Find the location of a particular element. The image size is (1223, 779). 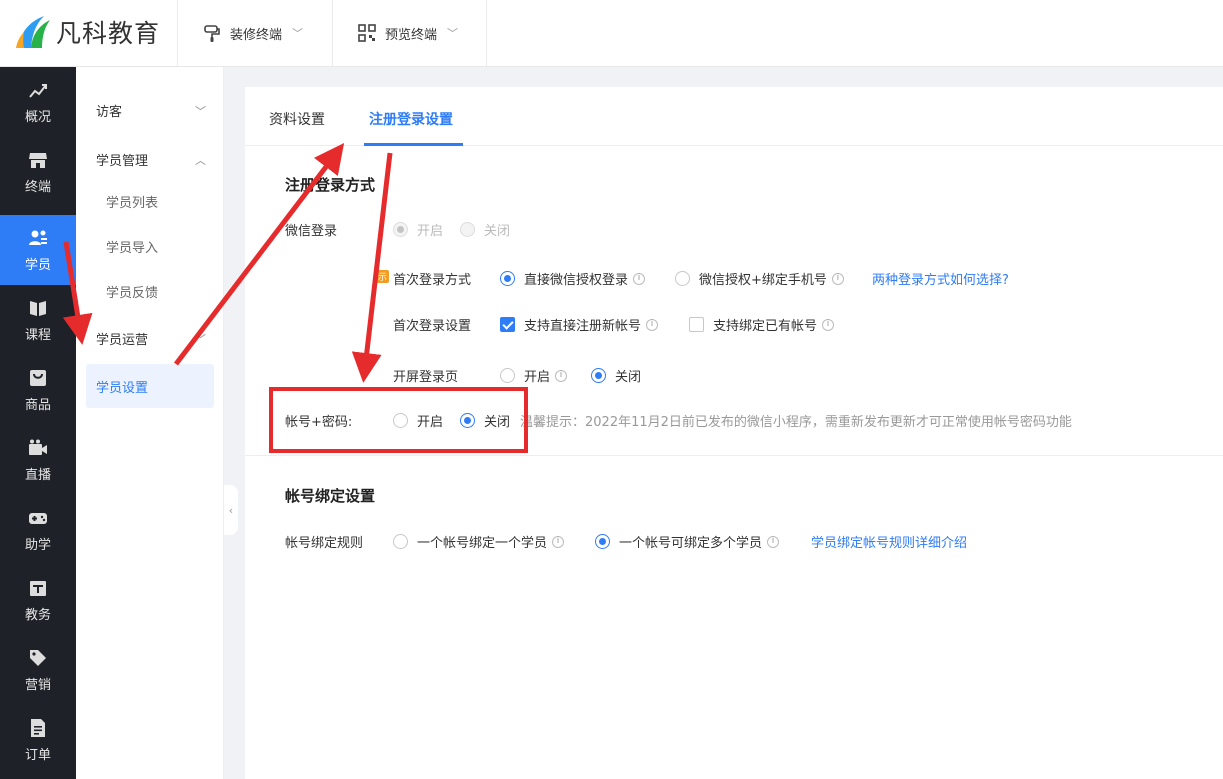

radio-label: 一个帐号绑定一个学员 is located at coordinates (482, 543).